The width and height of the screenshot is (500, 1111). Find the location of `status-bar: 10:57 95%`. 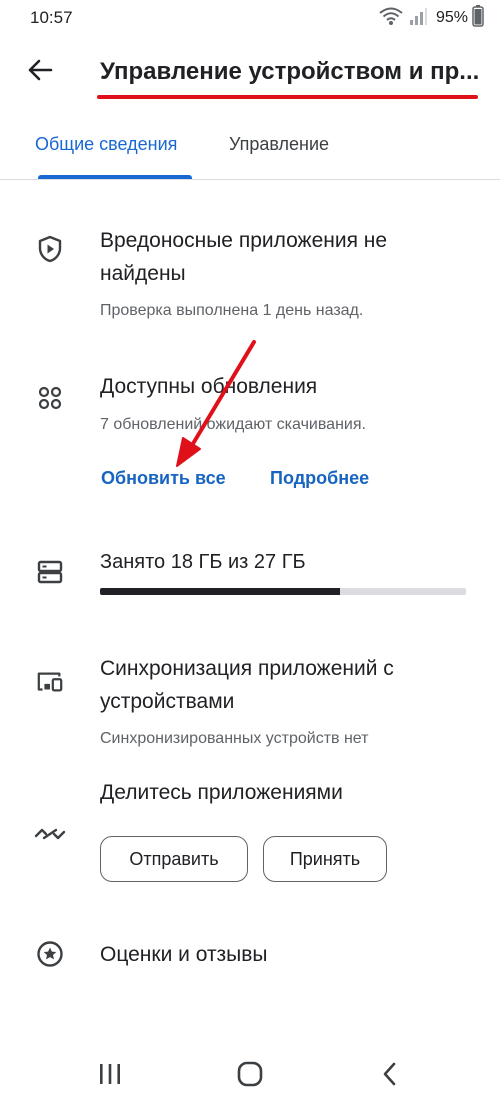

status-bar: 10:57 95% is located at coordinates (250, 18).